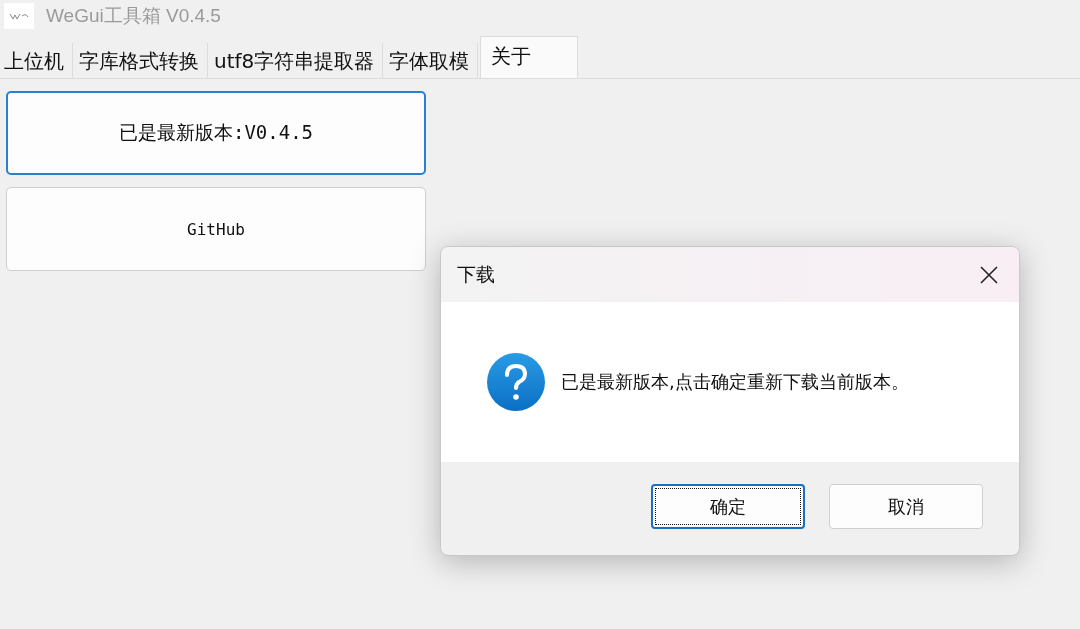  Describe the element at coordinates (216, 133) in the screenshot. I see `version-button: 已是最新版本:V0.4.5` at that location.